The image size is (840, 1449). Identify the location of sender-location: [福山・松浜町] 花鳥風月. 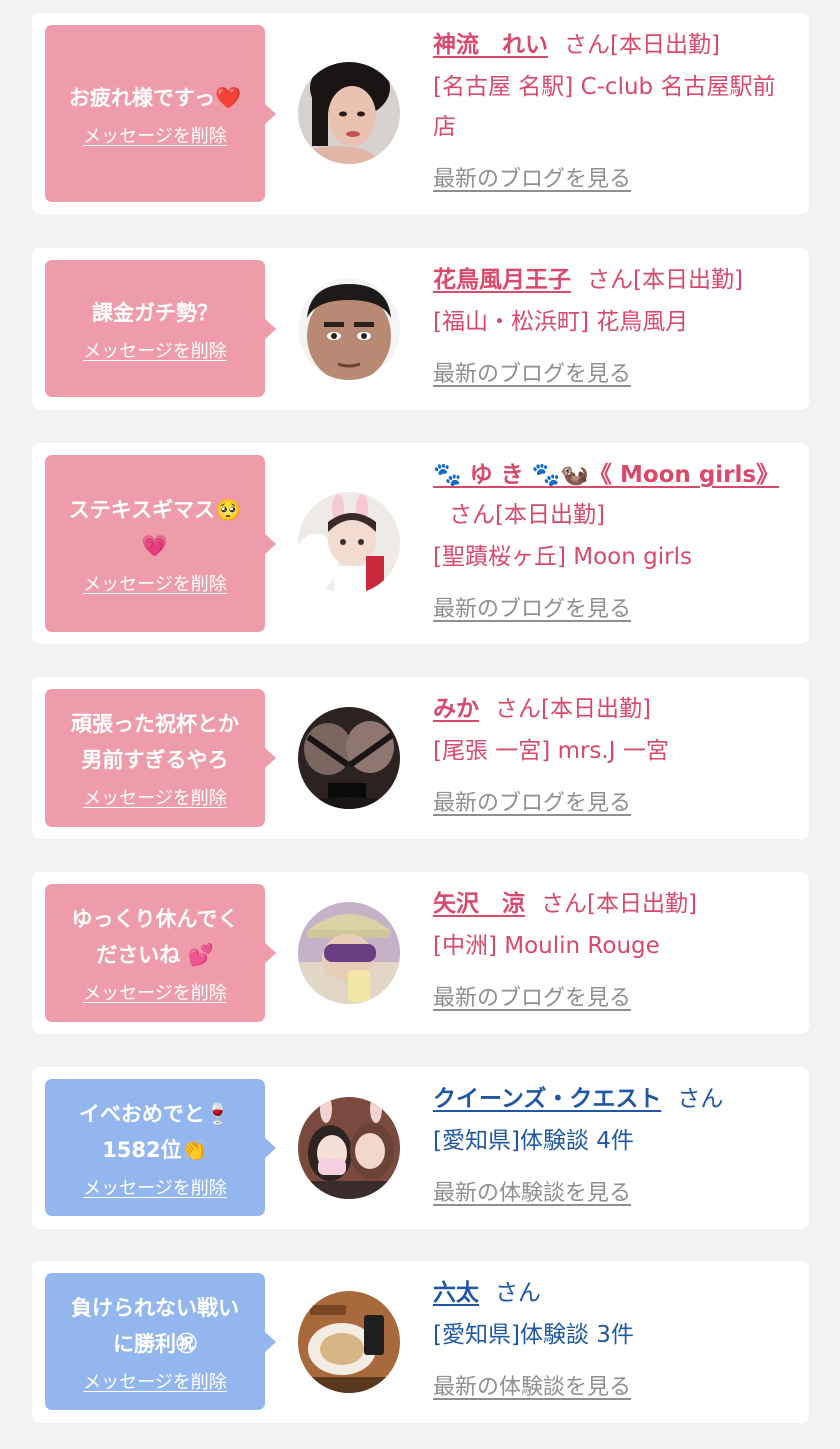
(561, 322).